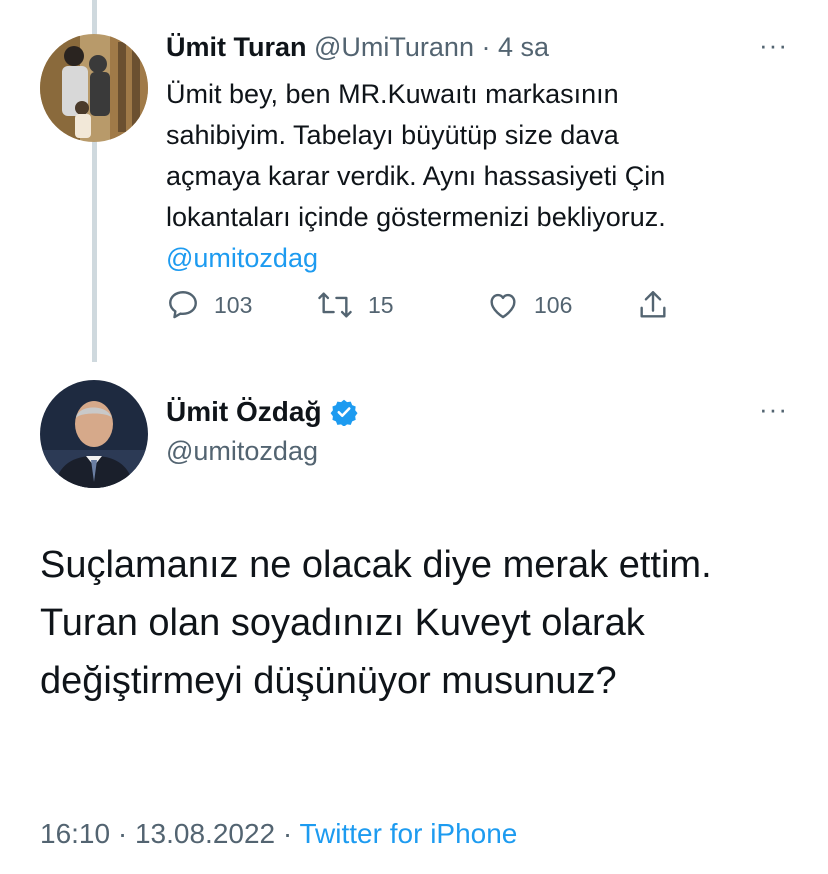  Describe the element at coordinates (426, 308) in the screenshot. I see `reply-action-bar: 103 15 106` at that location.